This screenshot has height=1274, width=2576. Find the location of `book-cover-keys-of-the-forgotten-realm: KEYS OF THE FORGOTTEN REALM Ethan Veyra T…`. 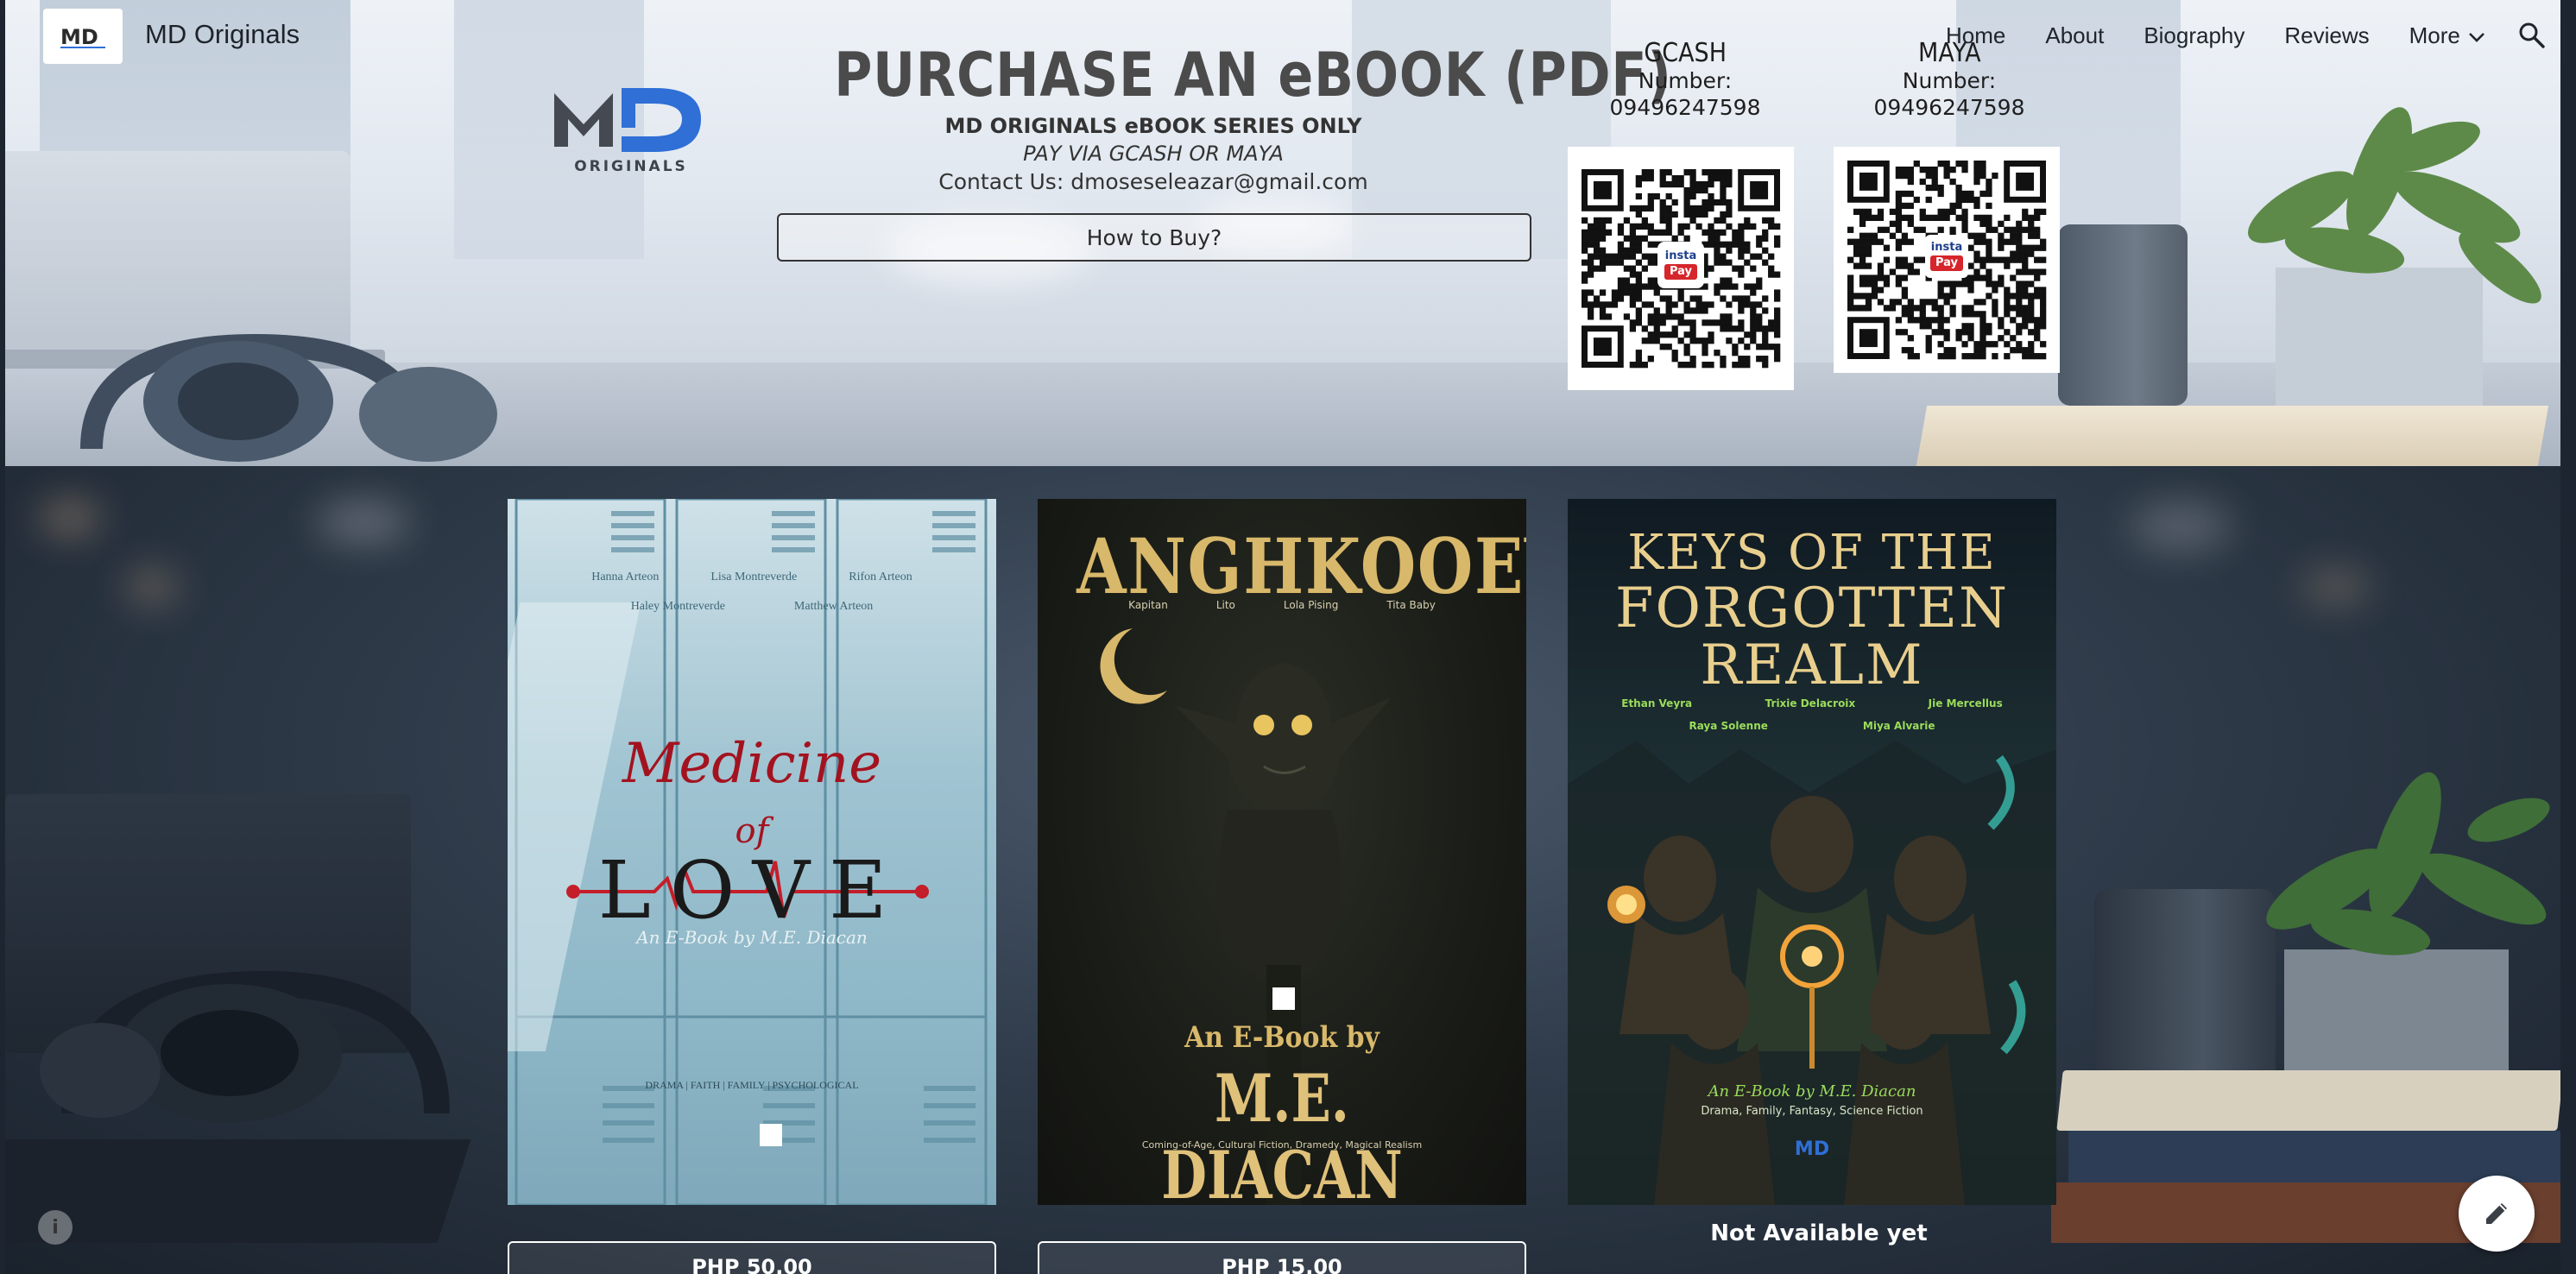

book-cover-keys-of-the-forgotten-realm: KEYS OF THE FORGOTTEN REALM Ethan Veyra T… is located at coordinates (1812, 852).